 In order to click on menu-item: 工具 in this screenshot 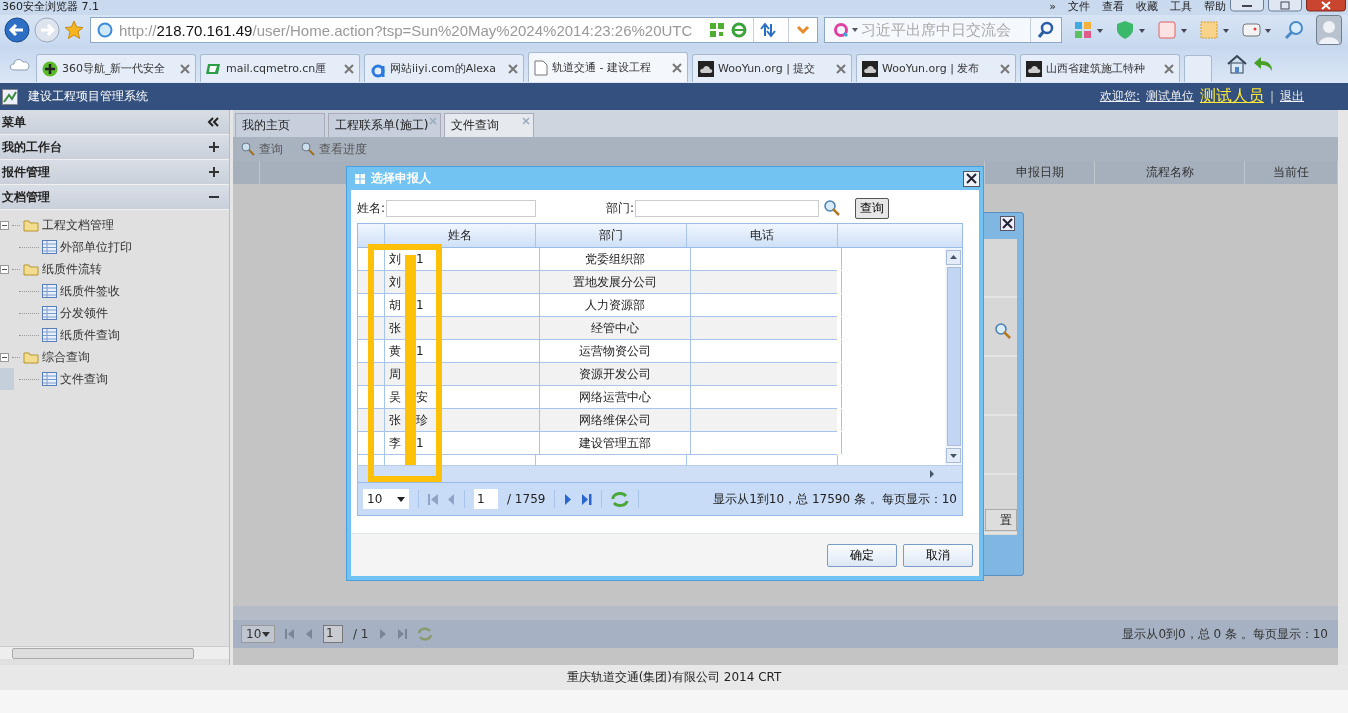, I will do `click(1181, 7)`.